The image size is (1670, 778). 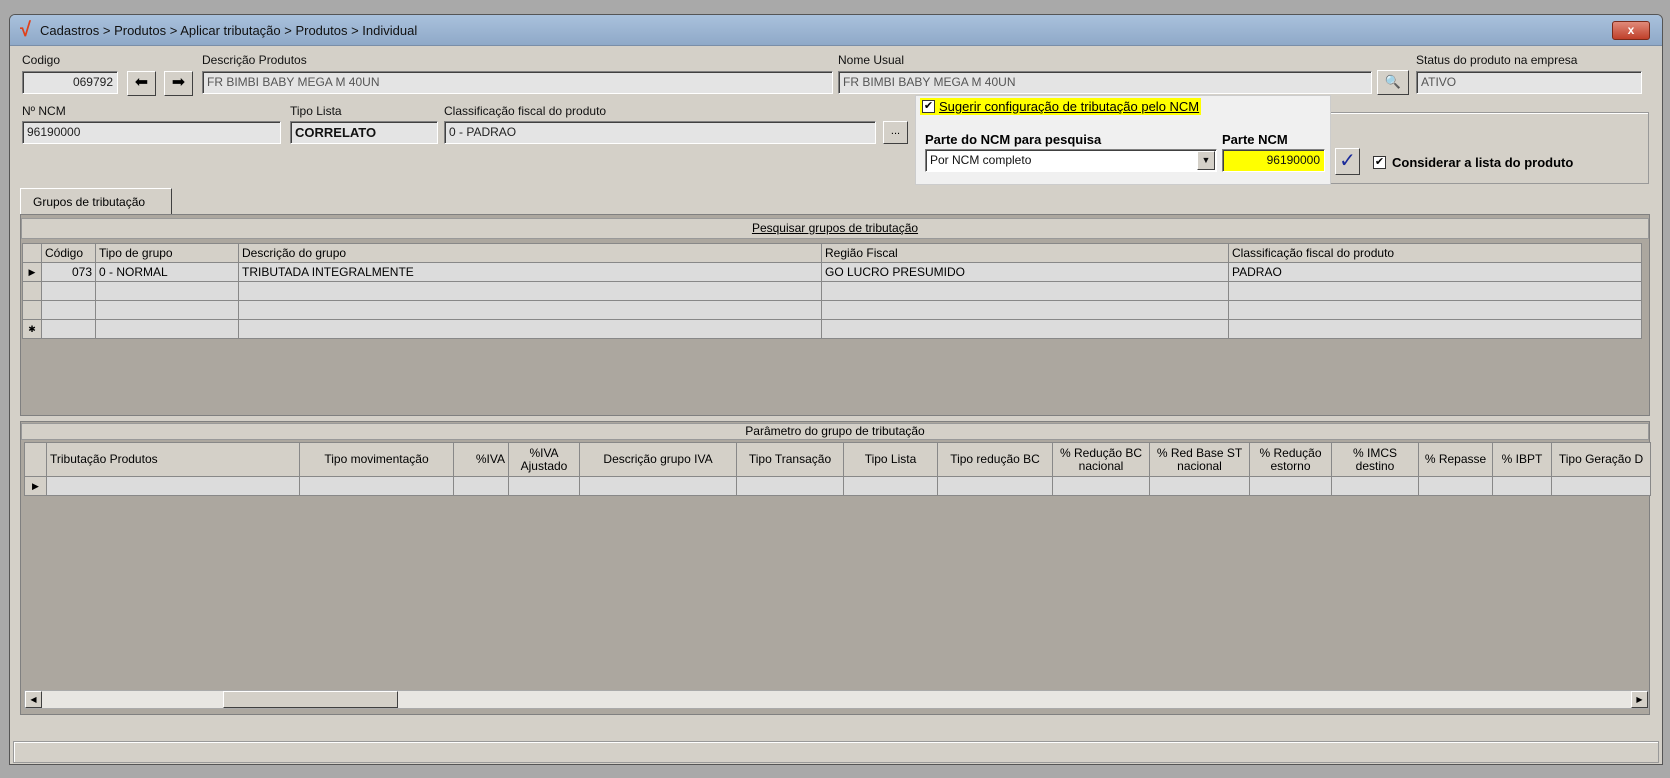 I want to click on status-bar, so click(x=836, y=752).